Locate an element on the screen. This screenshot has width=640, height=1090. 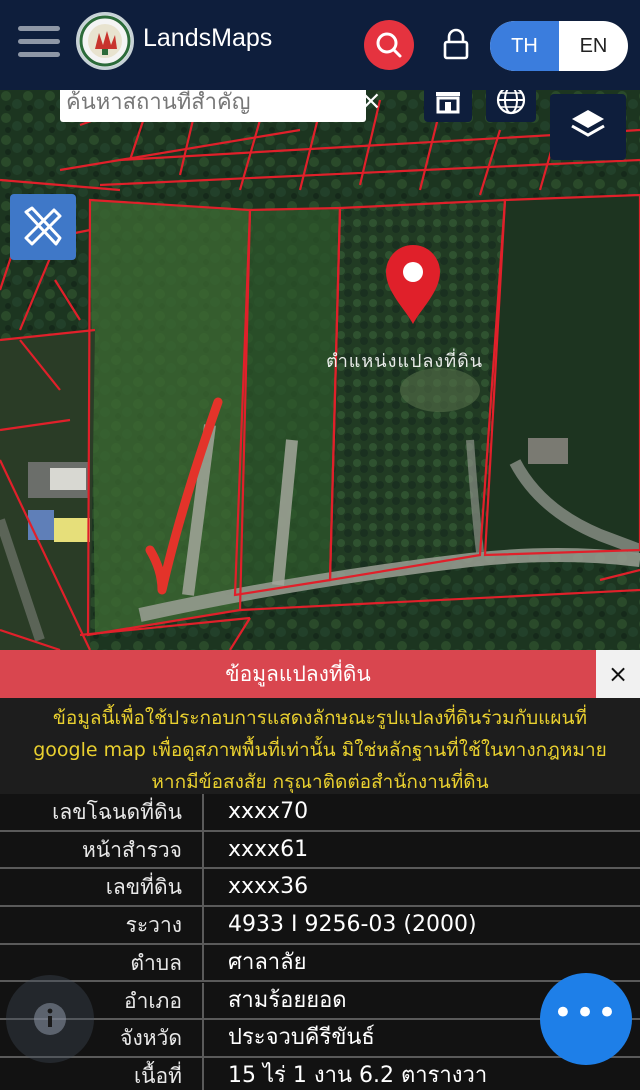
row-value: ประจวบคีรีขันธ์ is located at coordinates (301, 1038).